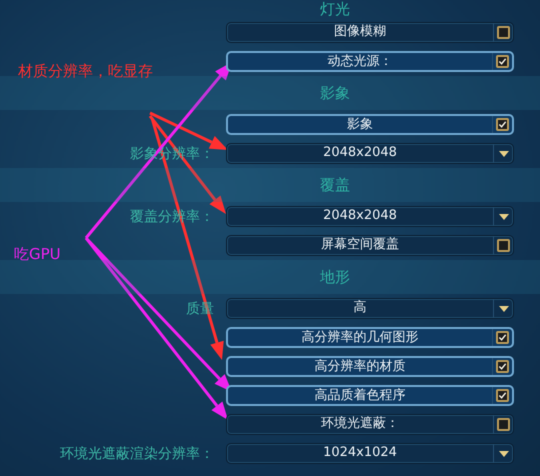  I want to click on checkbox-row: 动态光源：, so click(370, 61).